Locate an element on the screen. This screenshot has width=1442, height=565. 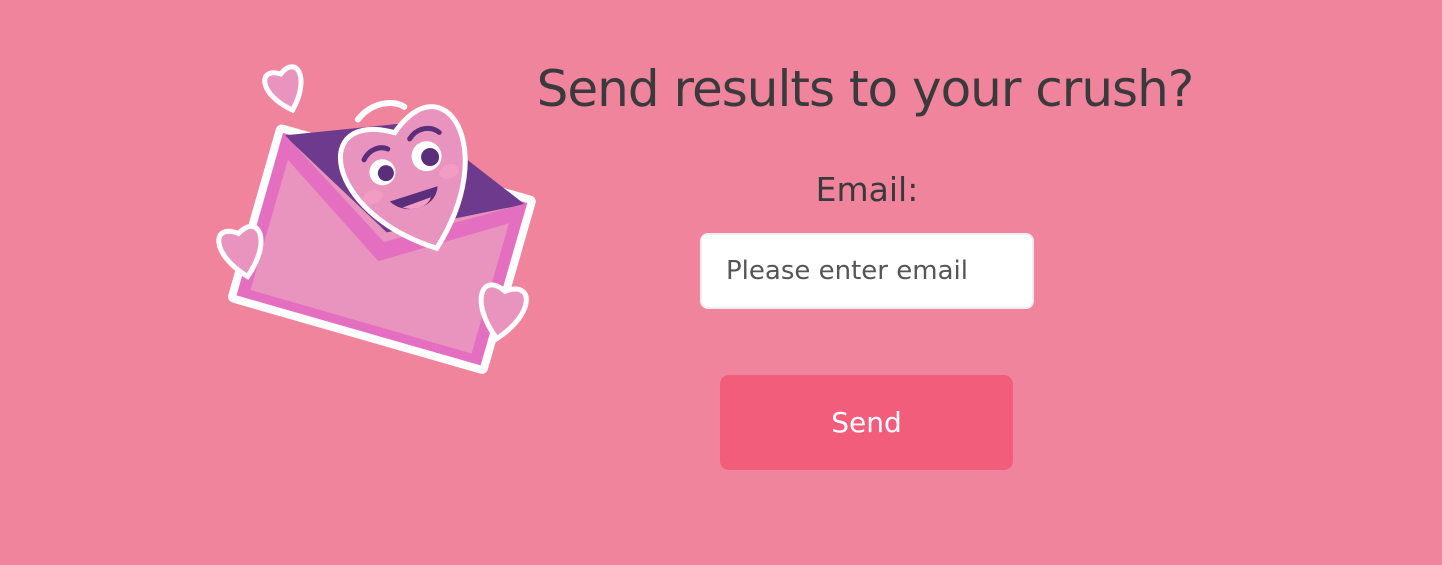
email-label: Email: is located at coordinates (867, 189).